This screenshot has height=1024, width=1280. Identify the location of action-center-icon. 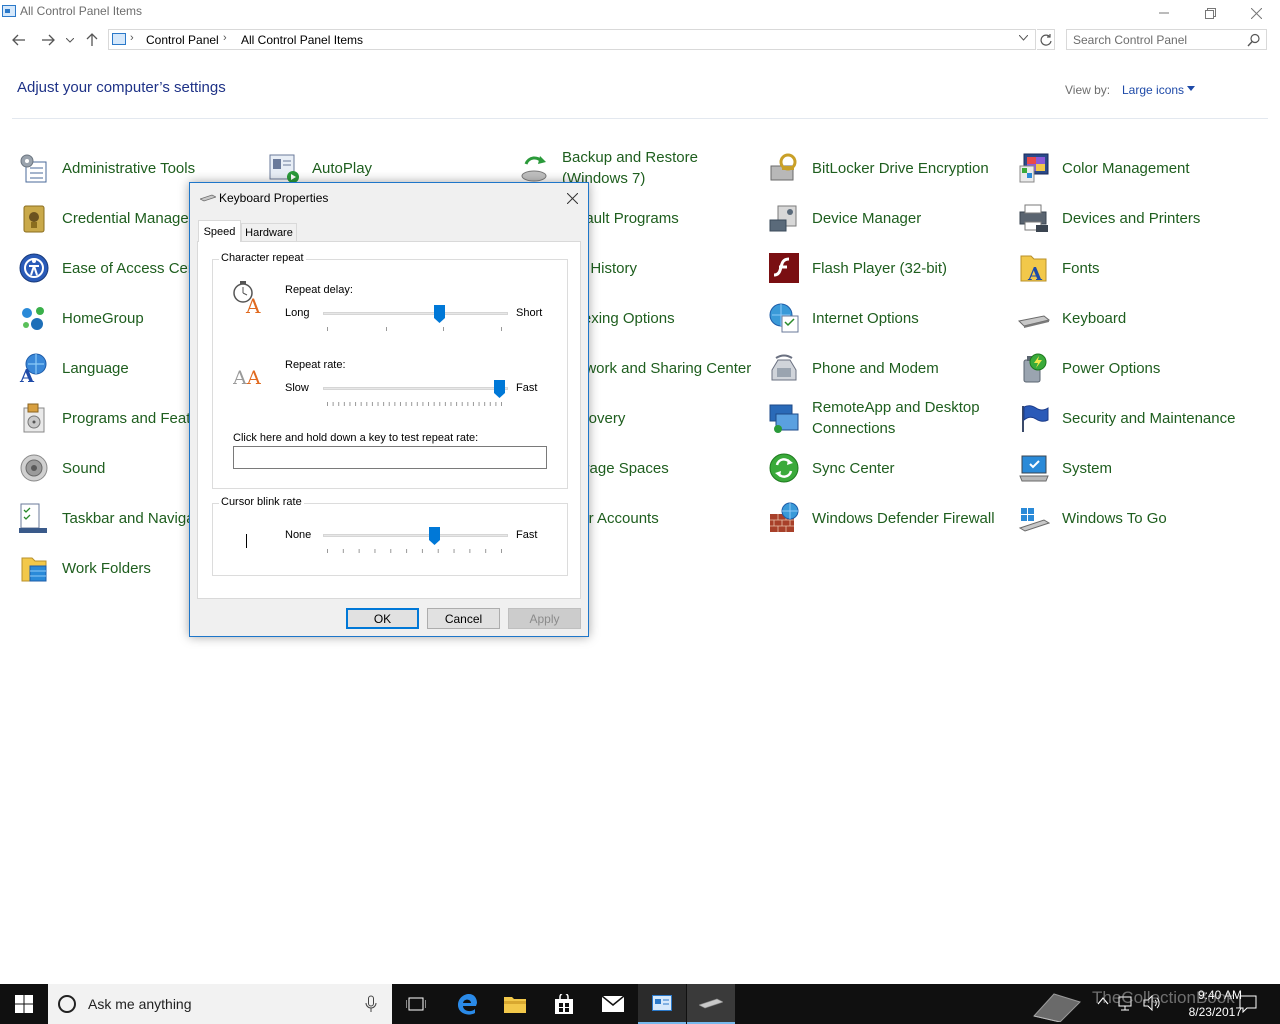
(1248, 1004).